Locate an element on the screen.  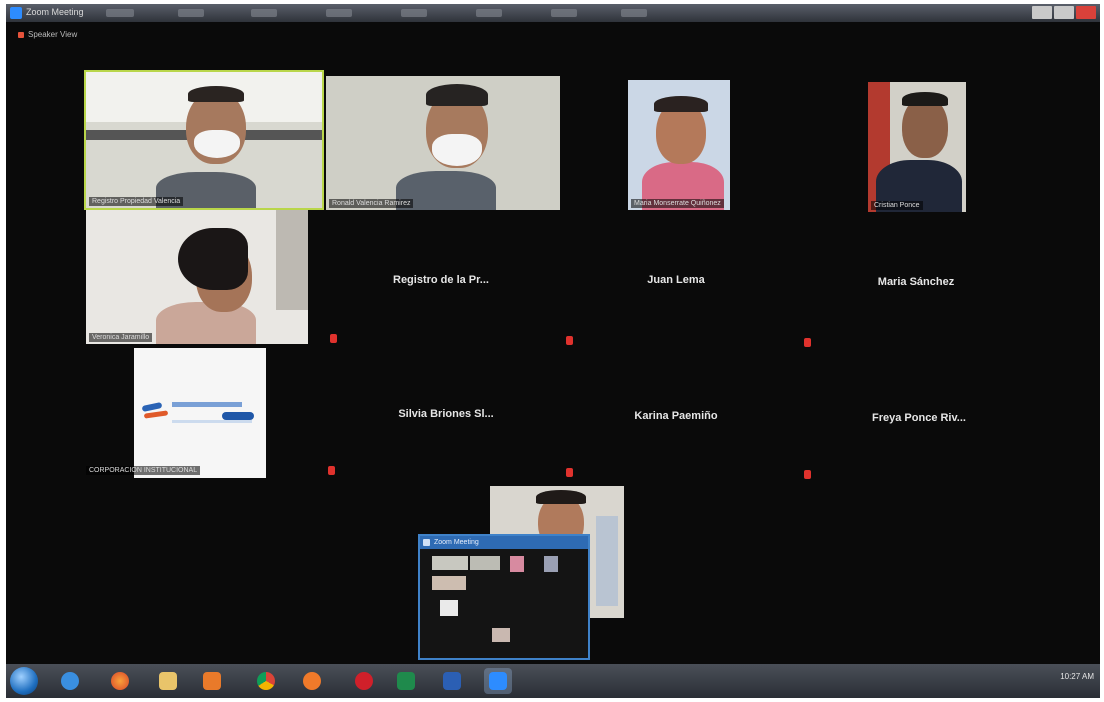
view-label-text: Speaker View is located at coordinates (53, 34).